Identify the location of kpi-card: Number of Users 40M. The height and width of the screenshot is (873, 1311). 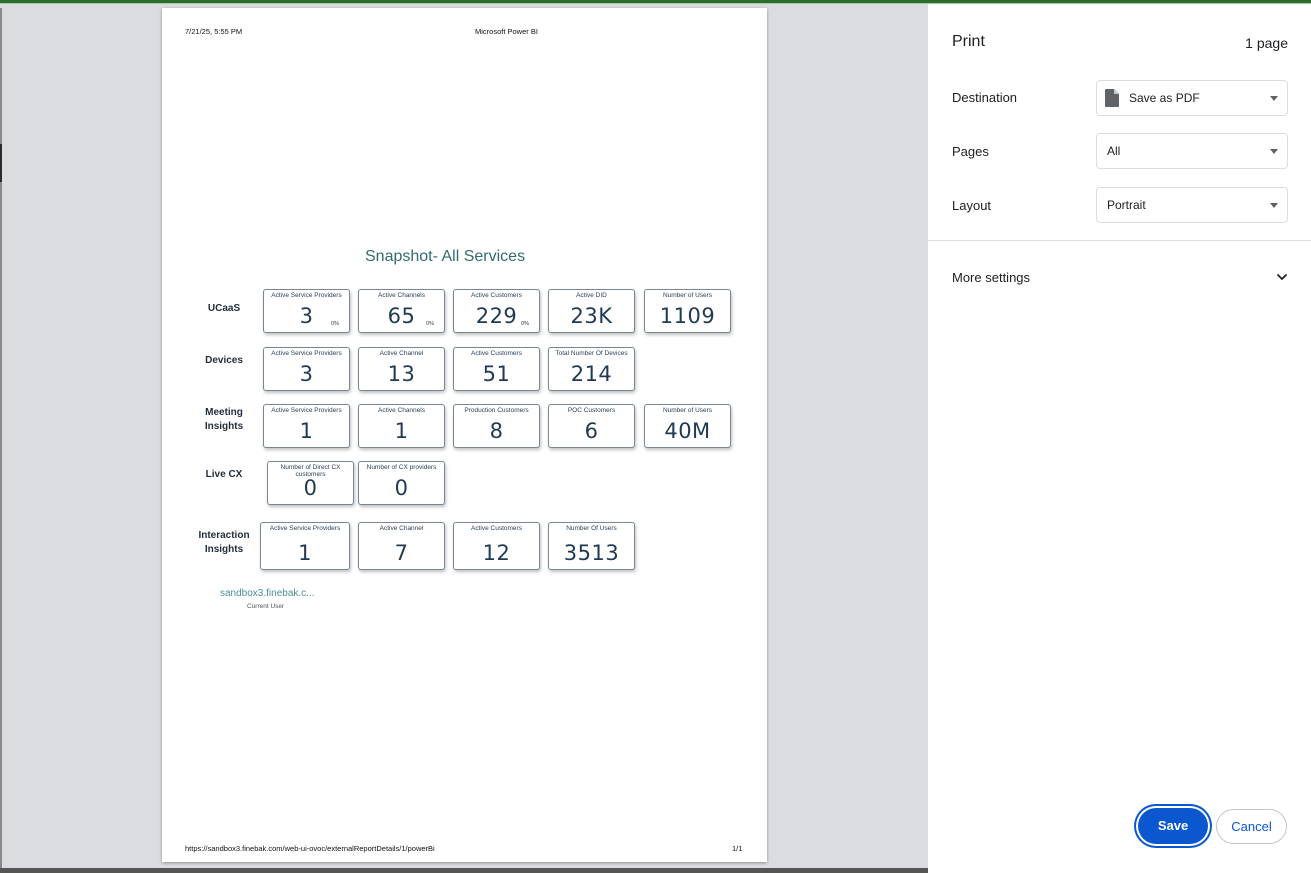
(687, 426).